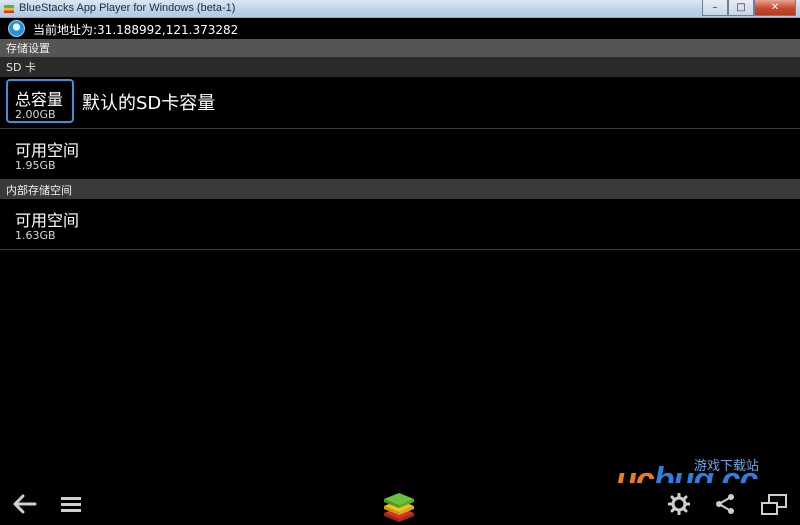 The height and width of the screenshot is (525, 800). Describe the element at coordinates (39, 99) in the screenshot. I see `sd-total-capacity-label: 总容量` at that location.